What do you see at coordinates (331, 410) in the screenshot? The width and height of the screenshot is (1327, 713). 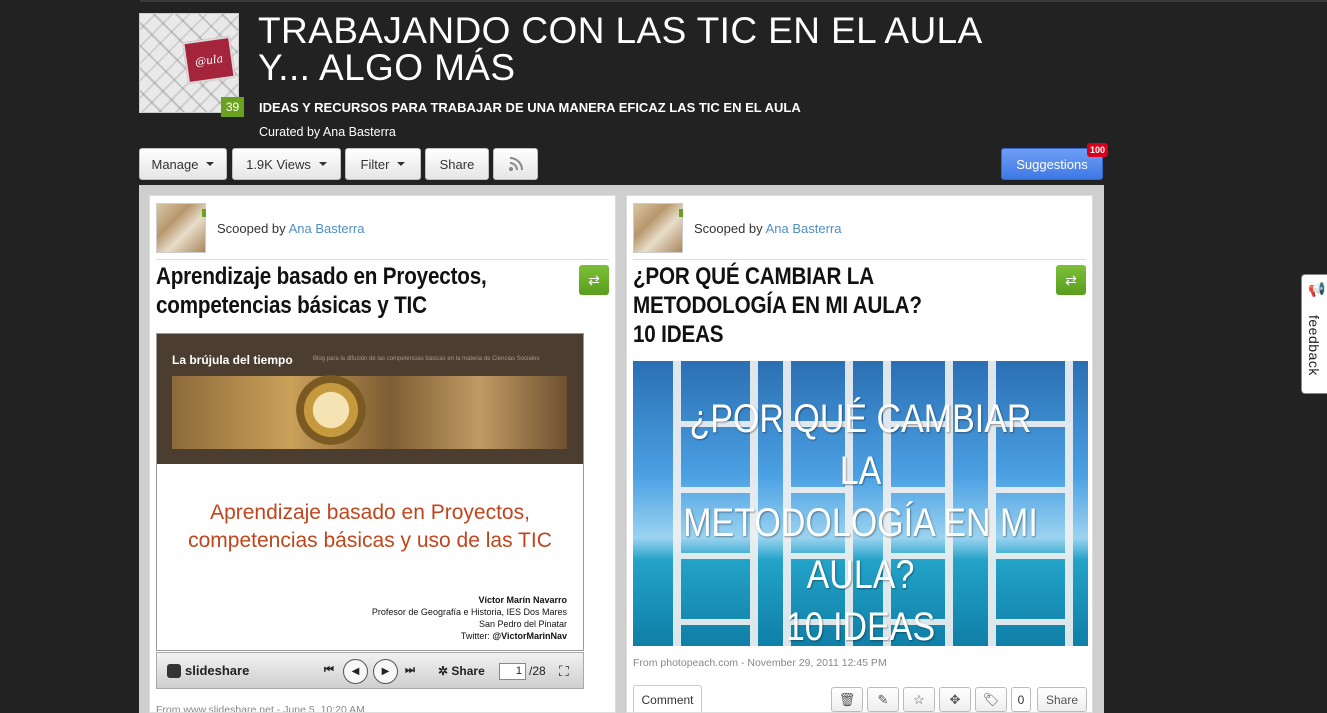 I see `compass-dial` at bounding box center [331, 410].